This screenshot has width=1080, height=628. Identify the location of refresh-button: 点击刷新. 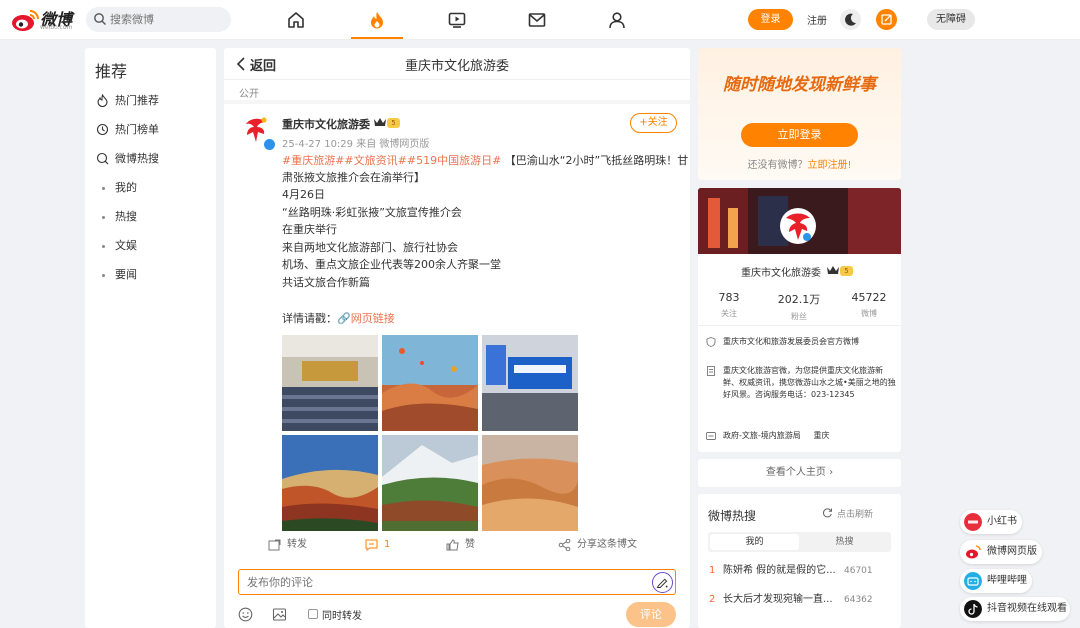
(848, 513).